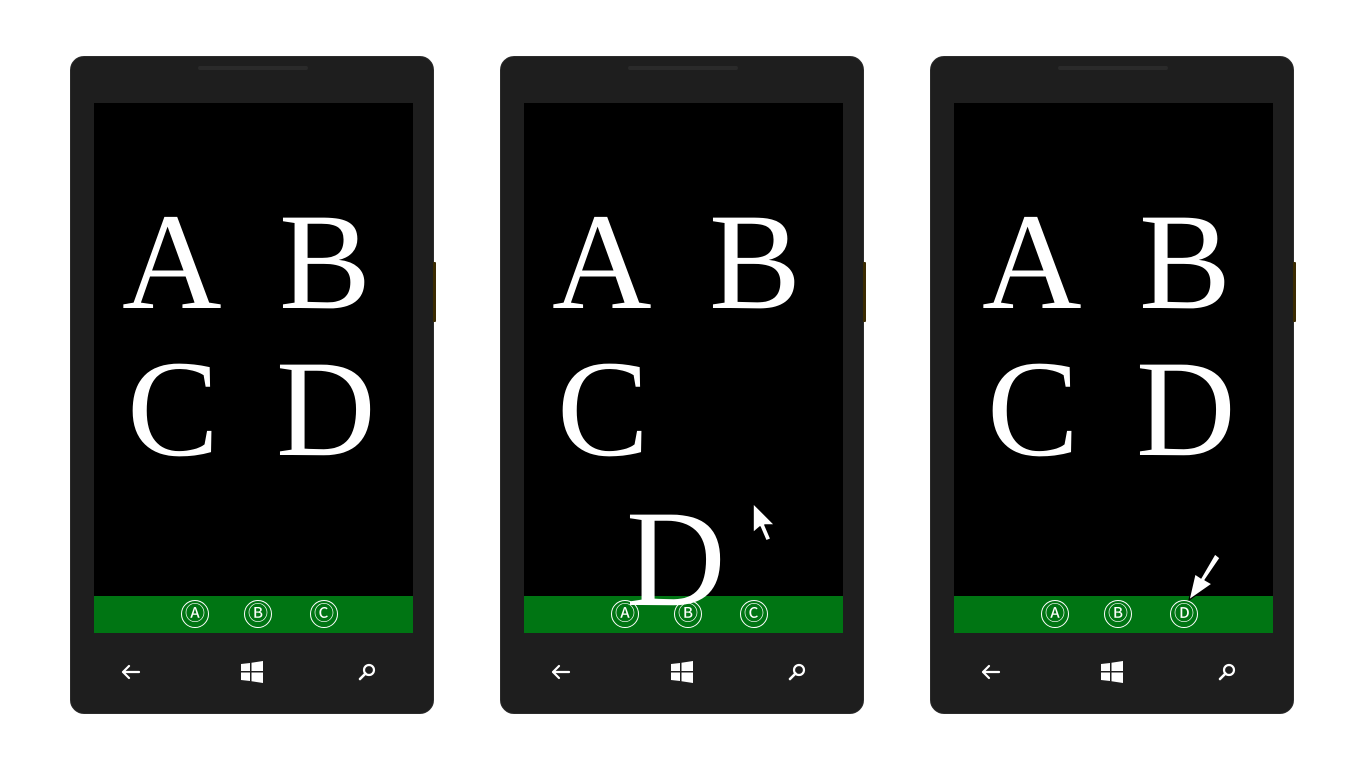 The width and height of the screenshot is (1366, 768). I want to click on drop-arrow-icon, so click(1205, 580).